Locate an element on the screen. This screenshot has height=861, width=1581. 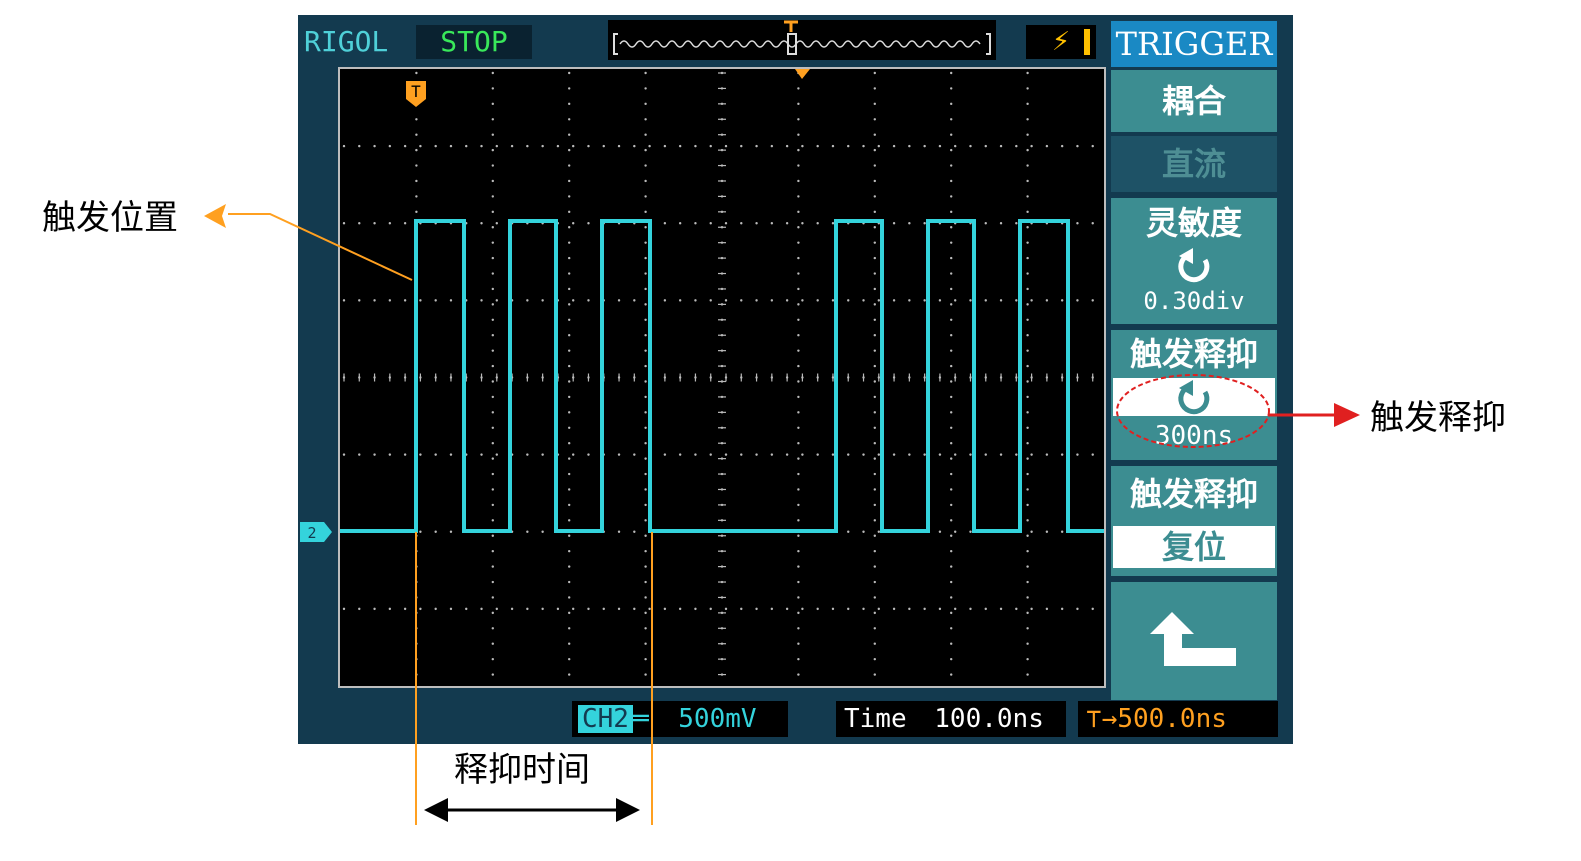
trigger-position-annotation: 触发位置 is located at coordinates (110, 218).